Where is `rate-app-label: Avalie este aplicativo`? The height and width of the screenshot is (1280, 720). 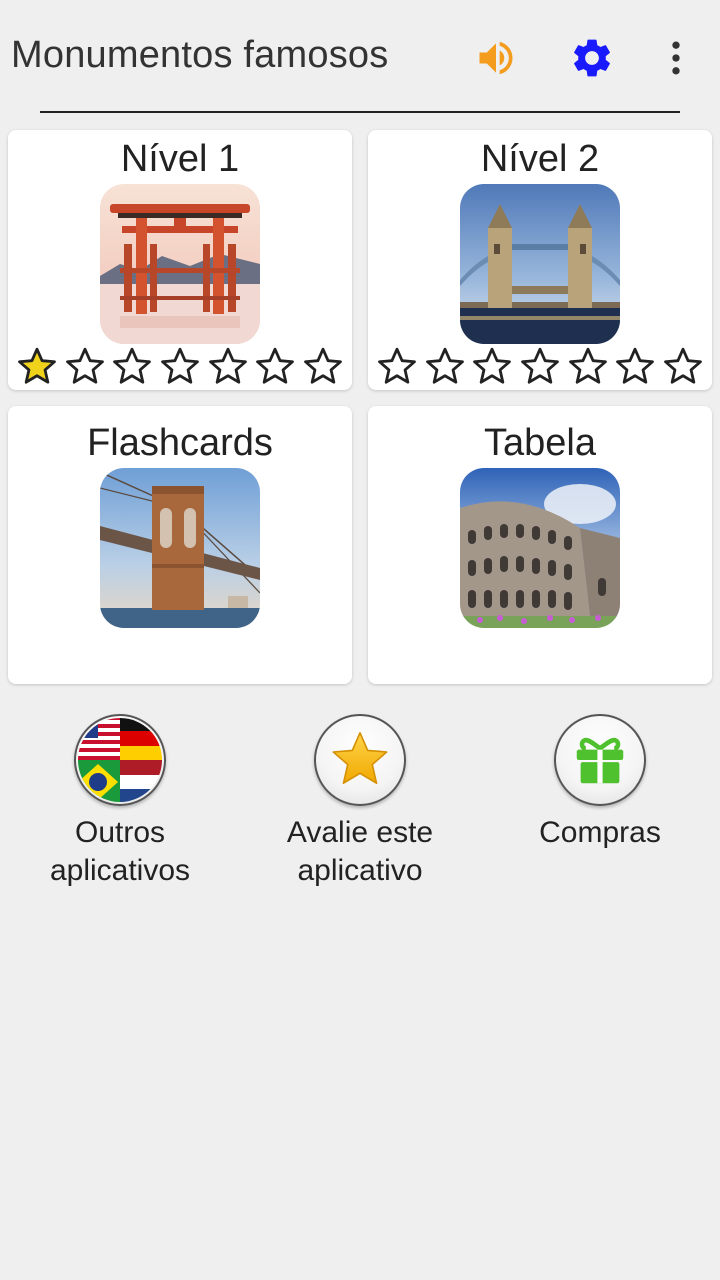
rate-app-label: Avalie este aplicativo is located at coordinates (360, 852).